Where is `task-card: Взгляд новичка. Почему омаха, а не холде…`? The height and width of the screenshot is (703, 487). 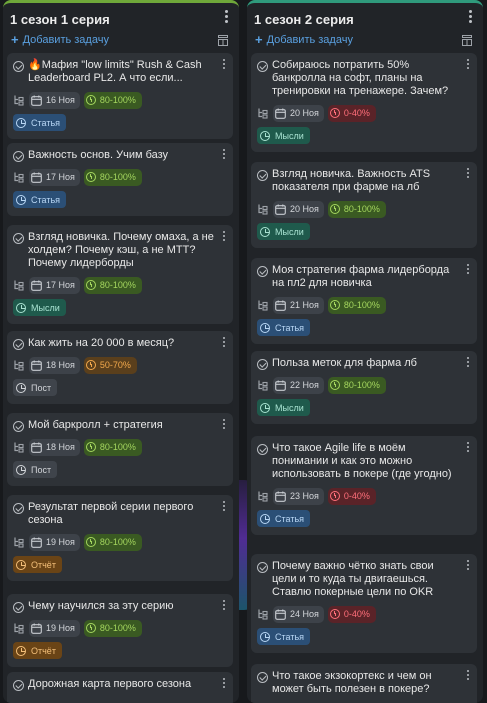
task-card: Взгляд новичка. Почему омаха, а не холде… is located at coordinates (120, 274).